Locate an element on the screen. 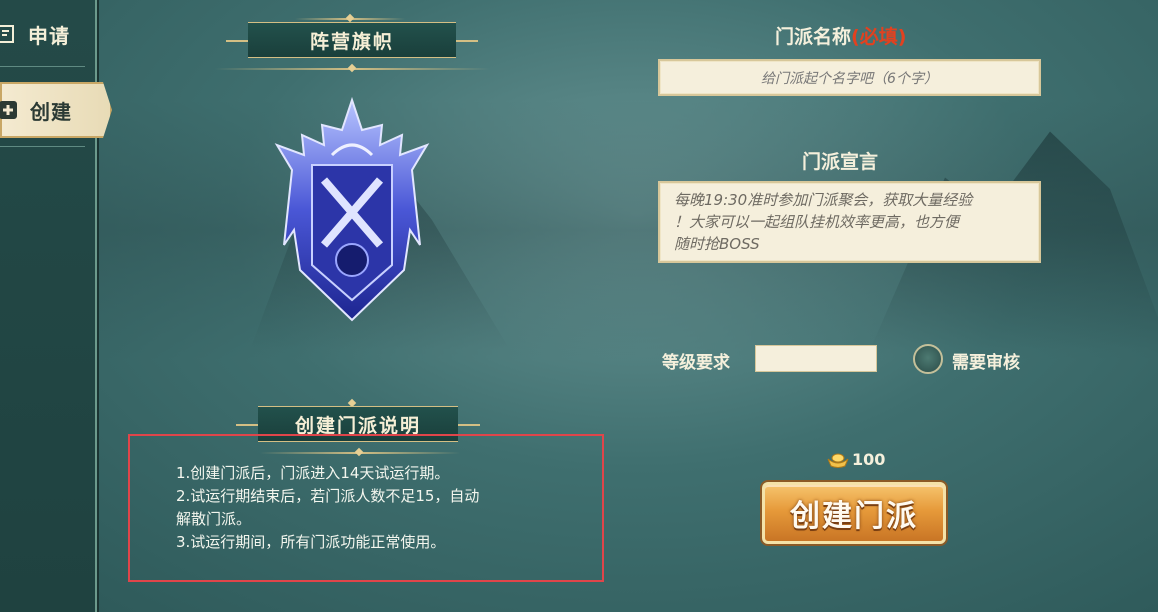 The width and height of the screenshot is (1158, 612). review-checkbox-label: 需要审核 is located at coordinates (986, 363).